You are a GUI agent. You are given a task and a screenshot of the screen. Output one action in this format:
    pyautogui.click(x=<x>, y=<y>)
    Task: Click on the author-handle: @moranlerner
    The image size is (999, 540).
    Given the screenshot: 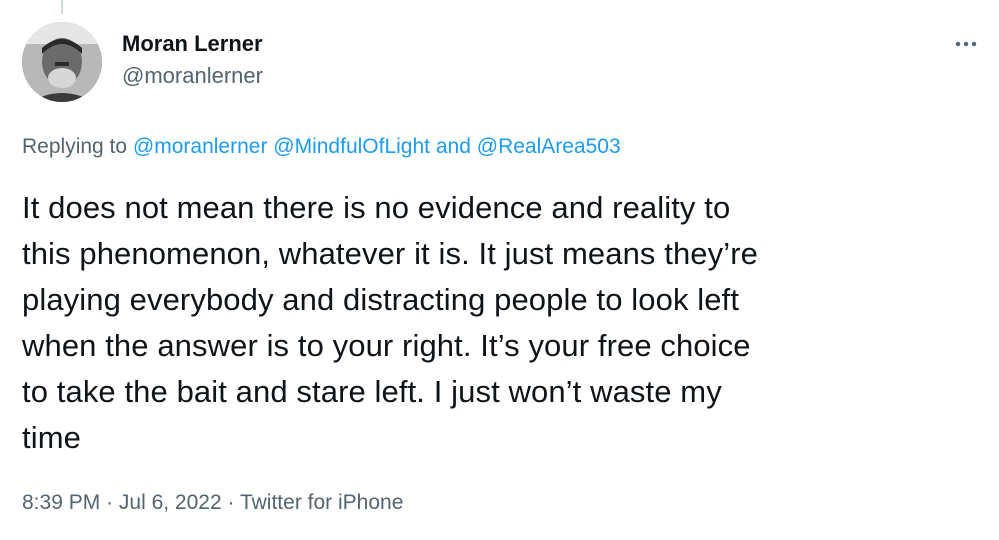 What is the action you would take?
    pyautogui.click(x=192, y=76)
    